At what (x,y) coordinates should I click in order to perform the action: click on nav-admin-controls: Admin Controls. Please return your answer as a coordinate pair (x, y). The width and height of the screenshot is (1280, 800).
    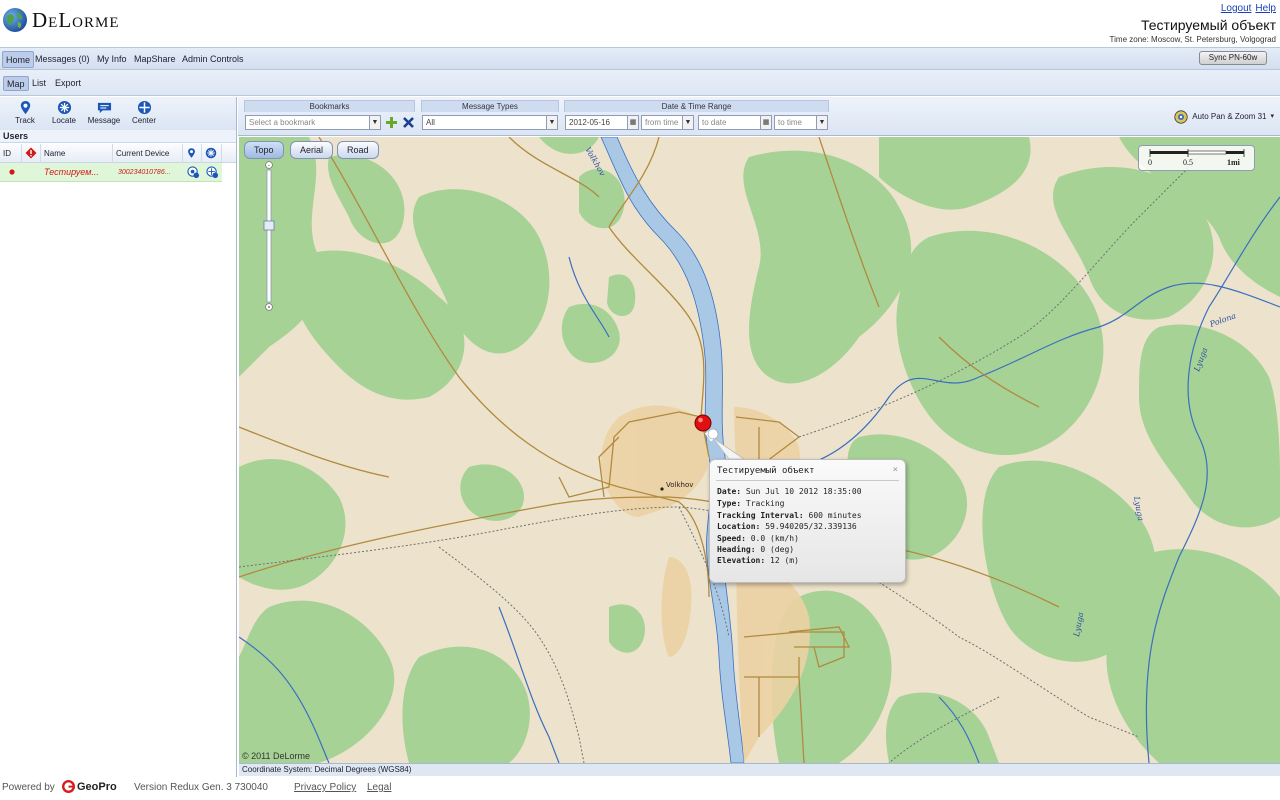
    Looking at the image, I should click on (213, 59).